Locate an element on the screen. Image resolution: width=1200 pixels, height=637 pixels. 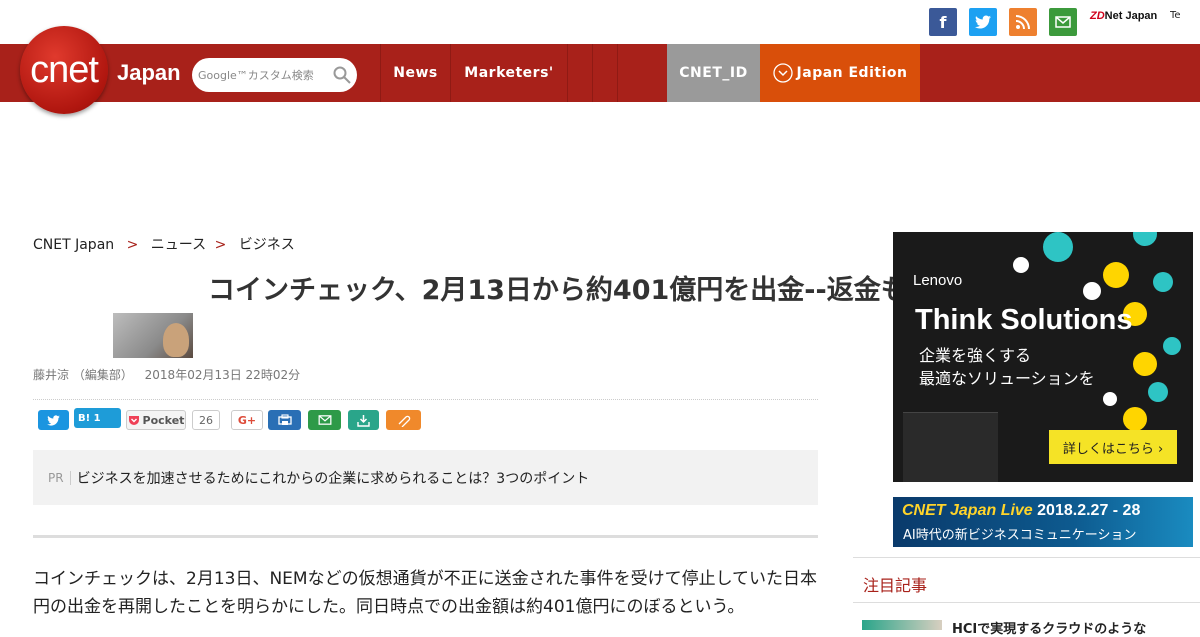
author-name: 藤井涼 （編集部） is located at coordinates (83, 375).